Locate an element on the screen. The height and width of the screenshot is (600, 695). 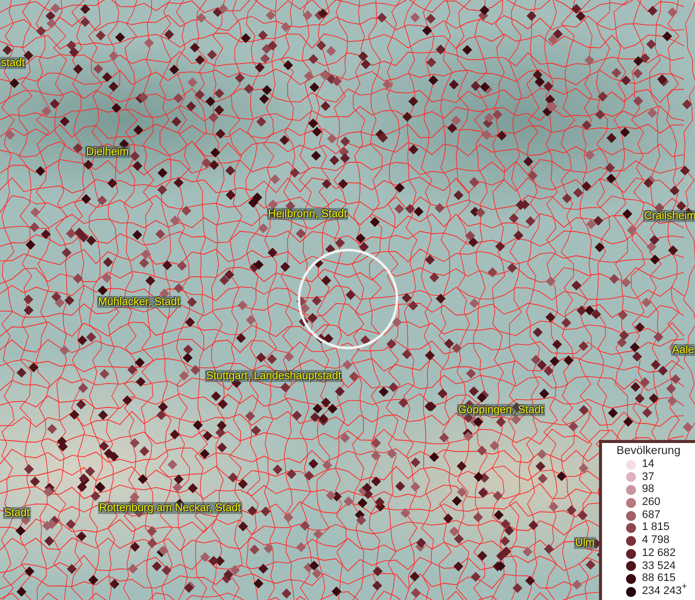
legend-label: 12 682 is located at coordinates (659, 554).